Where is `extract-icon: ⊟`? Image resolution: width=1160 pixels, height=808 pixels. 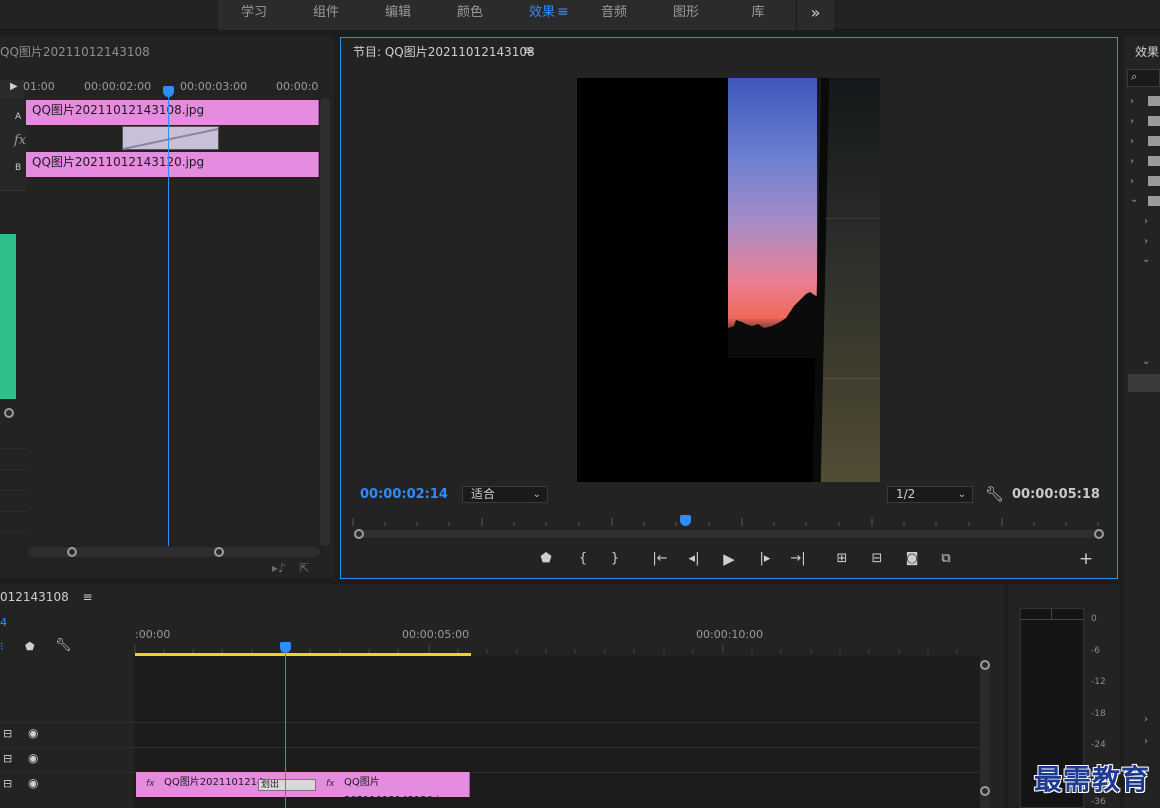
extract-icon: ⊟ is located at coordinates (877, 559).